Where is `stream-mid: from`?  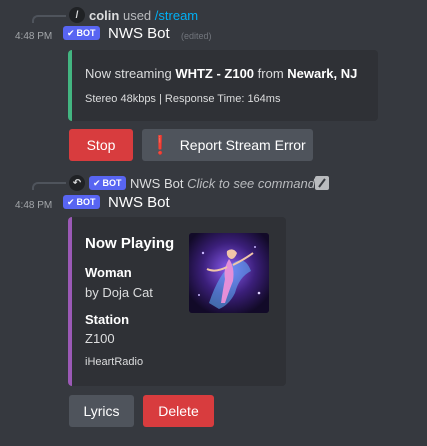
stream-mid: from is located at coordinates (271, 73).